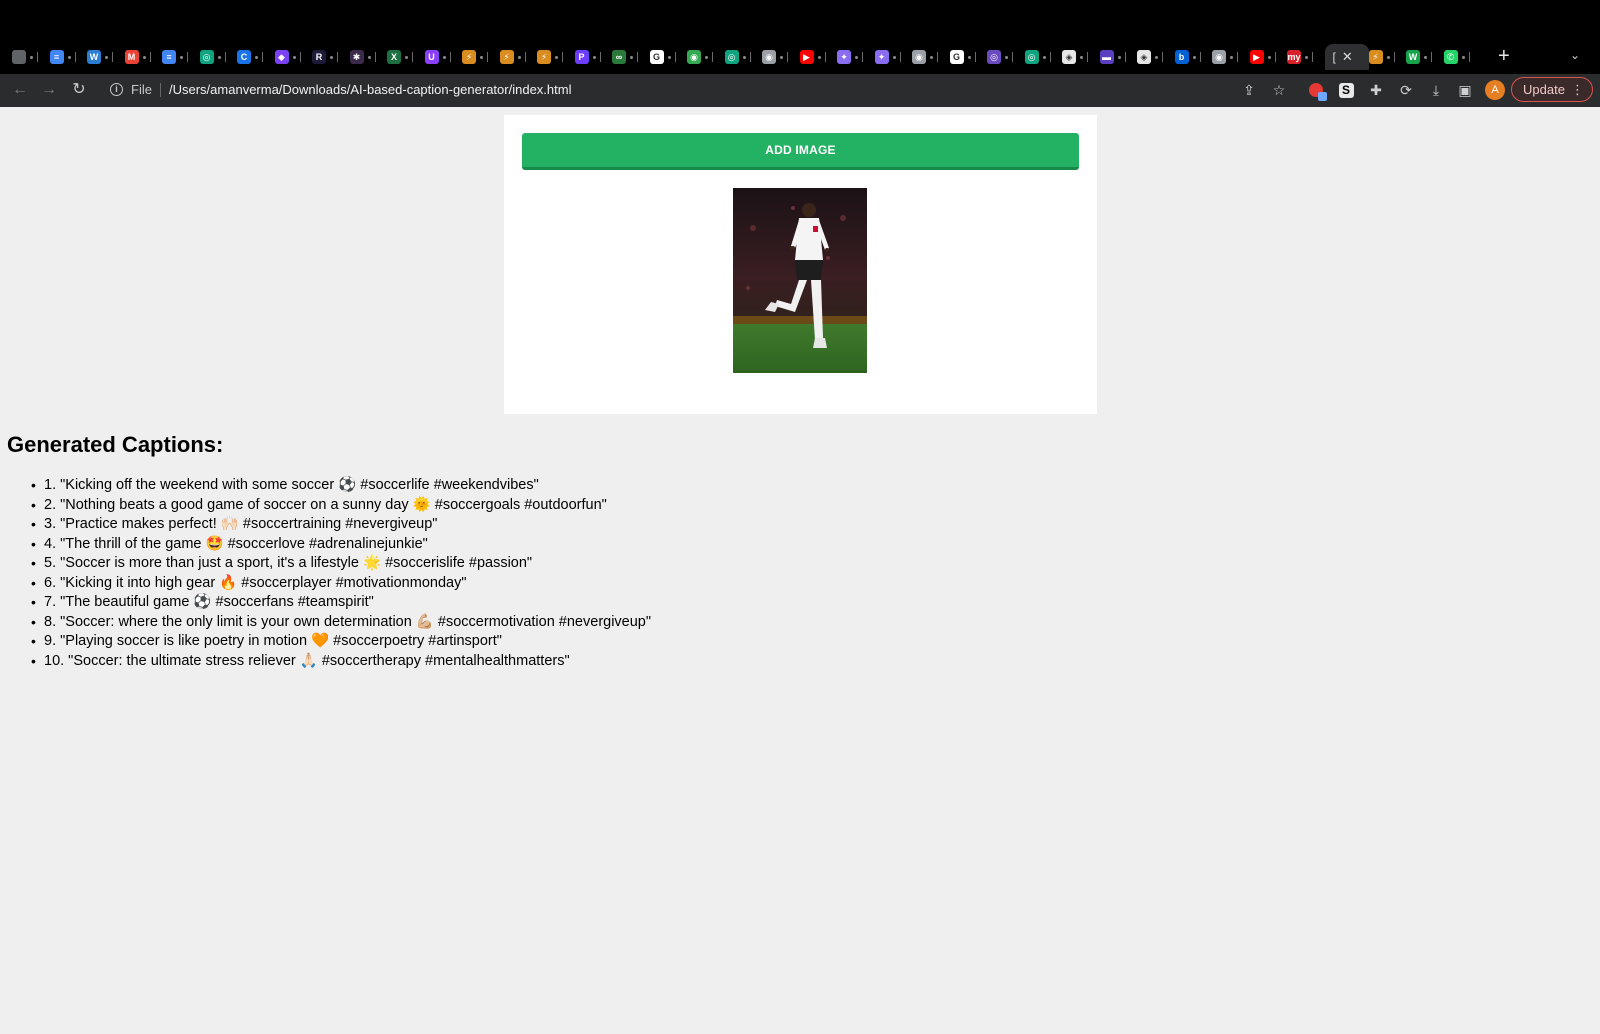 This screenshot has height=1034, width=1600. I want to click on share-icon: ⇪, so click(1249, 90).